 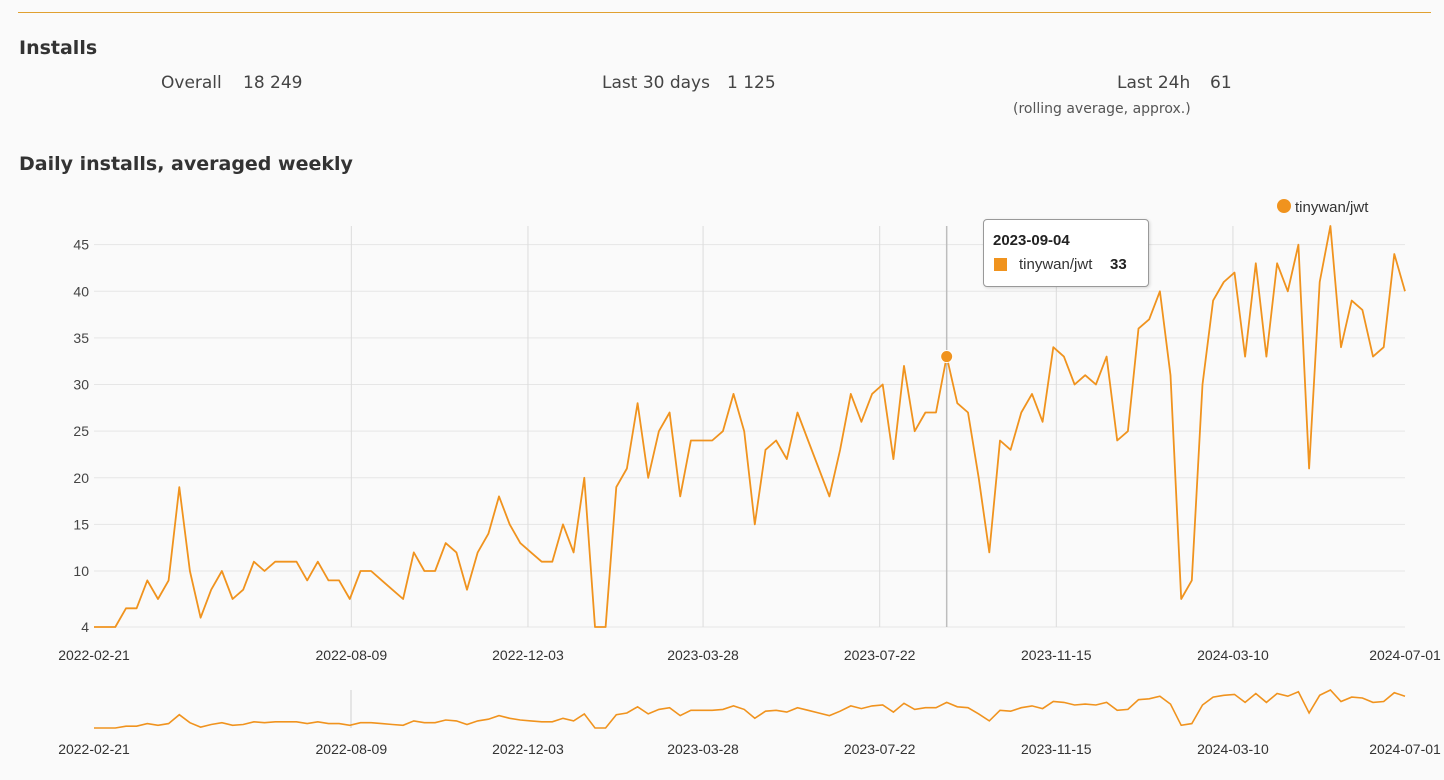 I want to click on tooltip-series-swatch, so click(x=1000, y=264).